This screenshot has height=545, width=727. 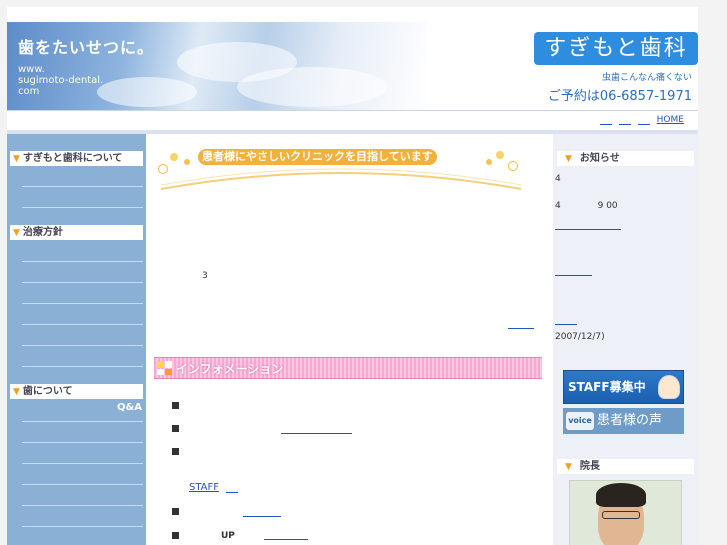 What do you see at coordinates (217, 66) in the screenshot?
I see `sky-banner-image: 歯をたいせつに。 www. sugimoto-dental. com` at bounding box center [217, 66].